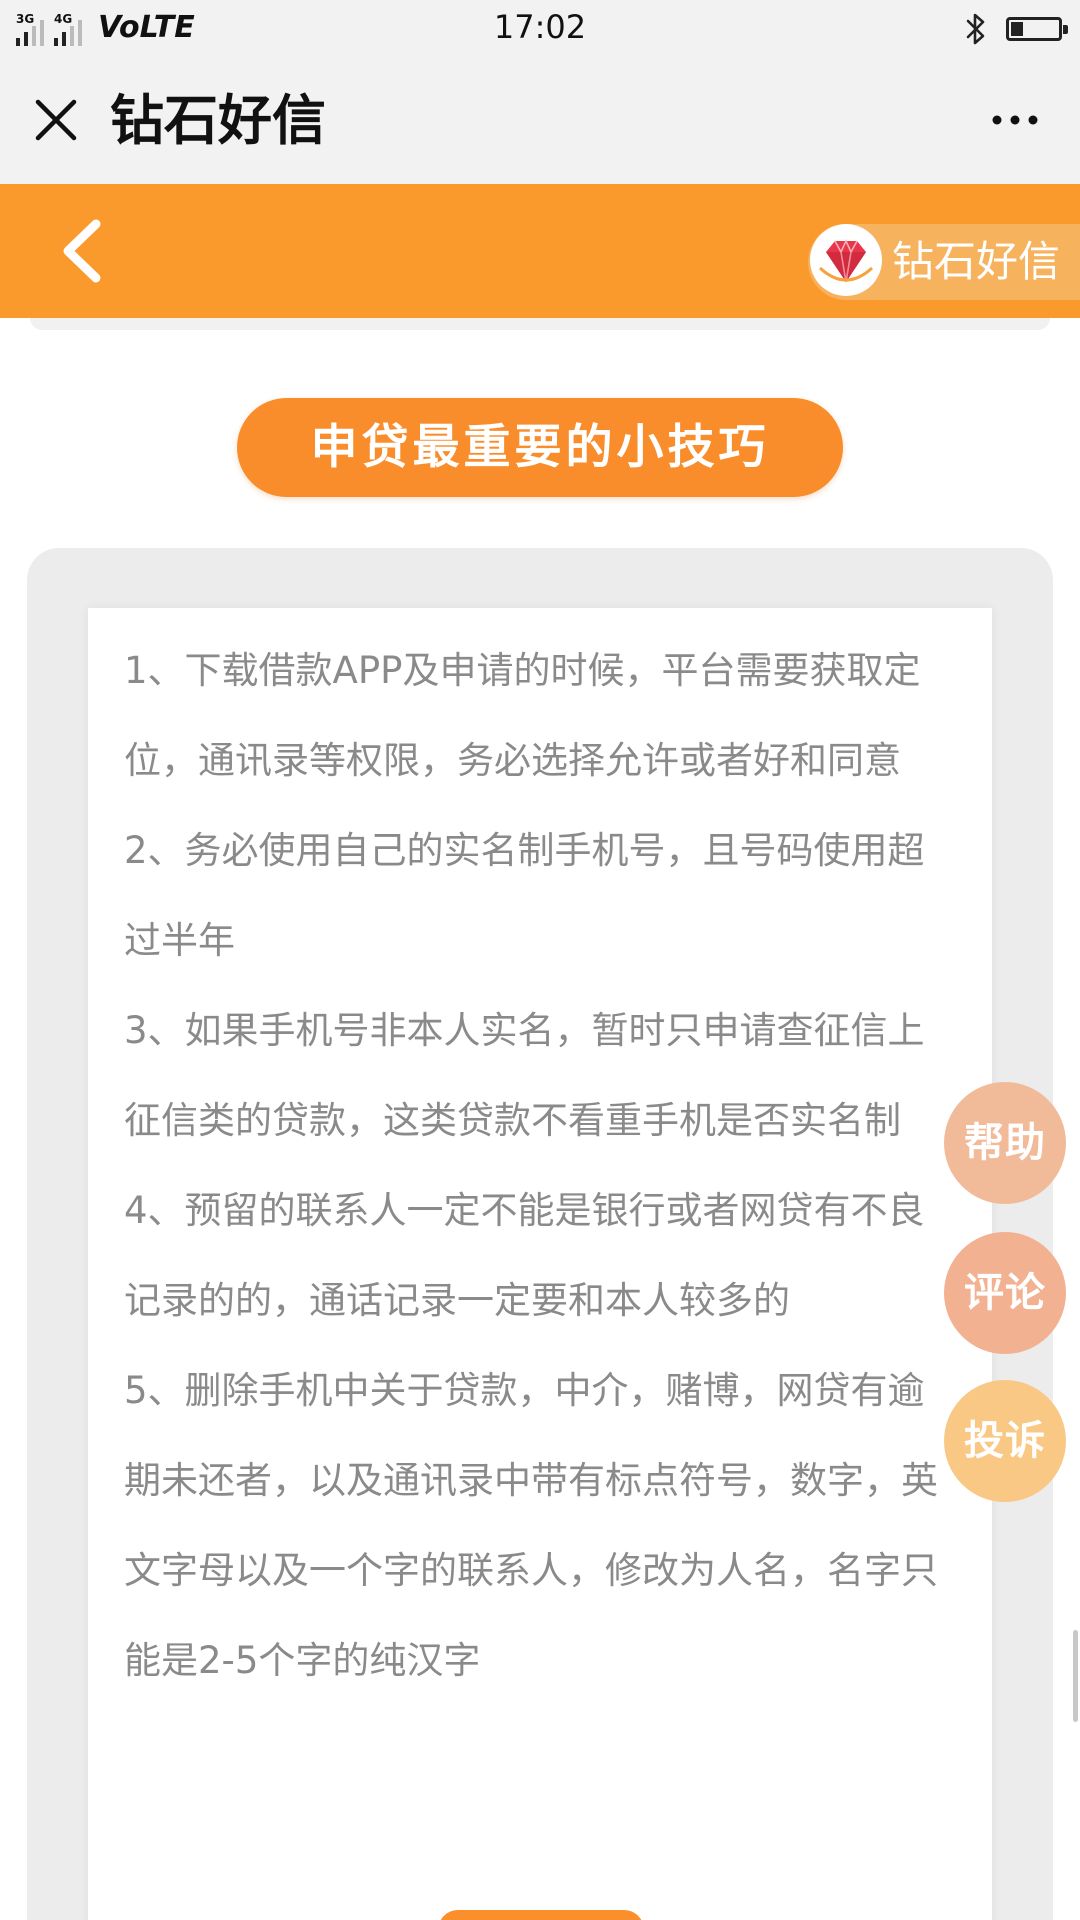  What do you see at coordinates (1005, 1441) in the screenshot?
I see `report-button: 投诉` at bounding box center [1005, 1441].